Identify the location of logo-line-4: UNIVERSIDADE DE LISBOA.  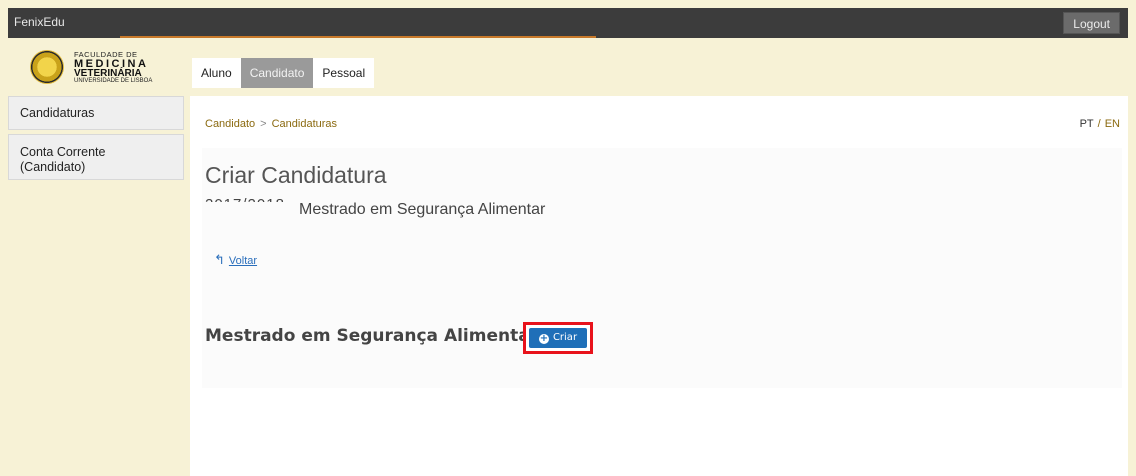
(113, 81).